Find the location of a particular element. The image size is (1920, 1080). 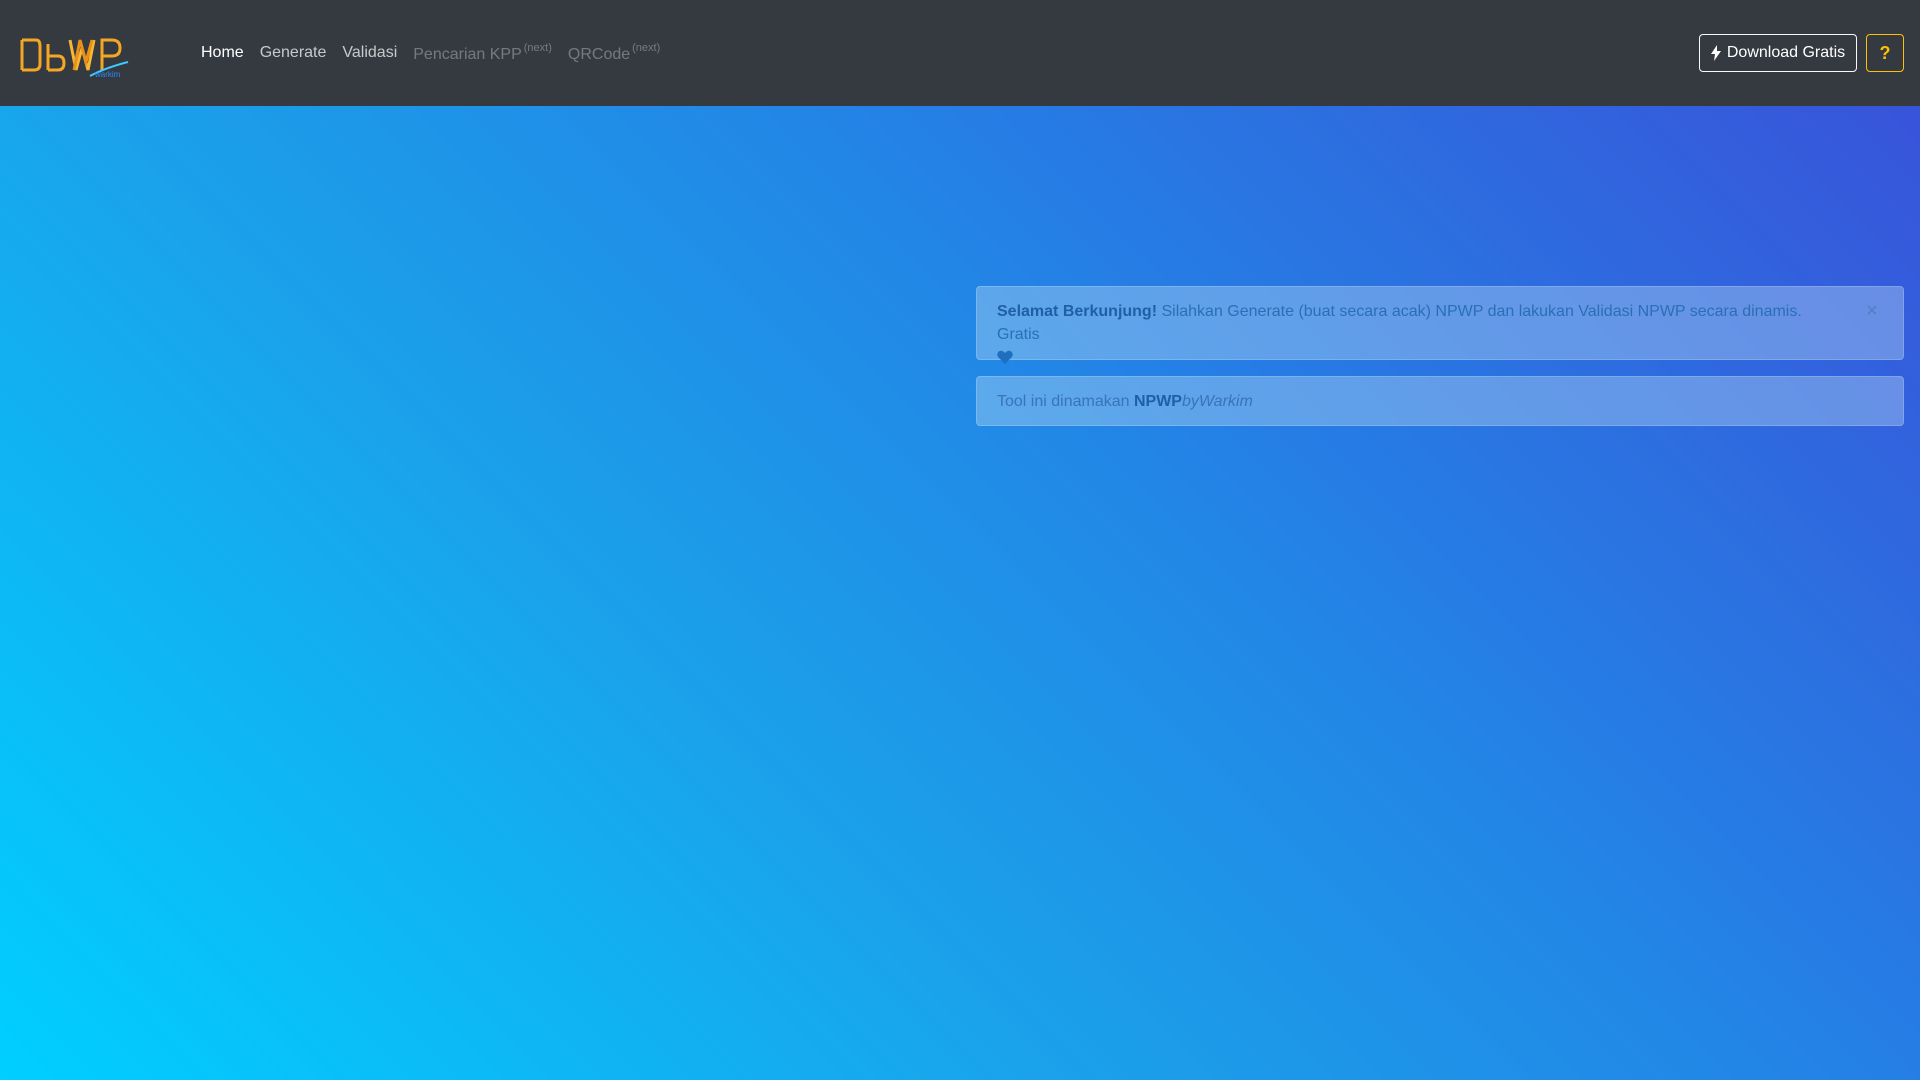

nav-qrcode: QRCode (next) is located at coordinates (614, 53).